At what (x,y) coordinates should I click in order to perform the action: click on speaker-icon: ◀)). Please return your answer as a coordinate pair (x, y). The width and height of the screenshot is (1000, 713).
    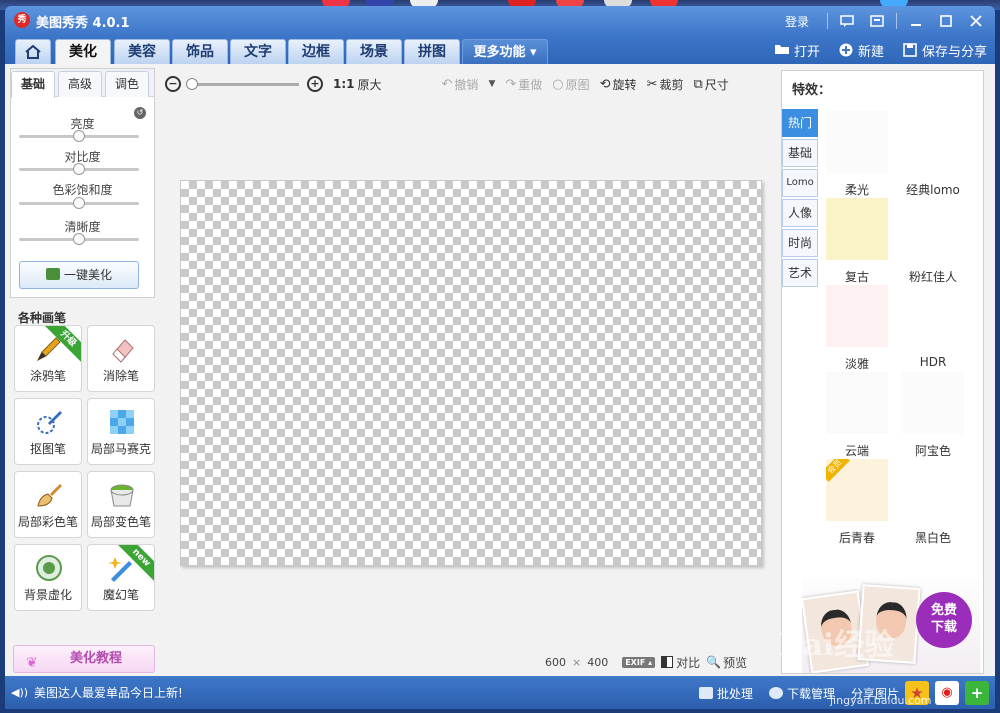
    Looking at the image, I should click on (20, 692).